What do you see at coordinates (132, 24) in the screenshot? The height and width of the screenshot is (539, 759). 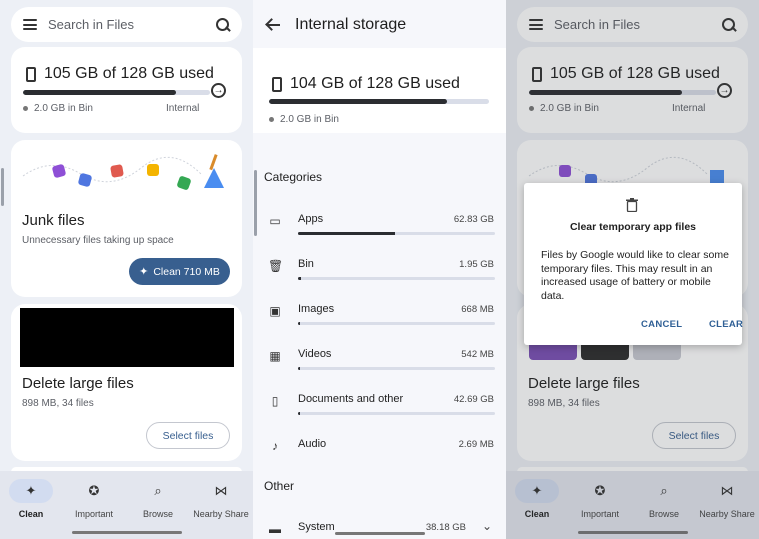 I see `search-placeholder: Search in Files` at bounding box center [132, 24].